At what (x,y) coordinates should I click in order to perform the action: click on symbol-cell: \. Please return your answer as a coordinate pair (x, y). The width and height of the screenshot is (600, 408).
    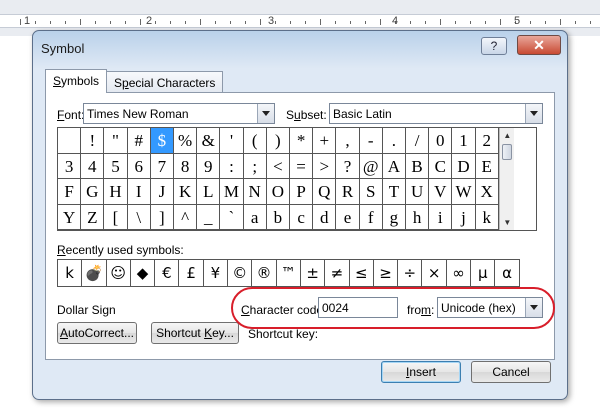
    Looking at the image, I should click on (139, 217).